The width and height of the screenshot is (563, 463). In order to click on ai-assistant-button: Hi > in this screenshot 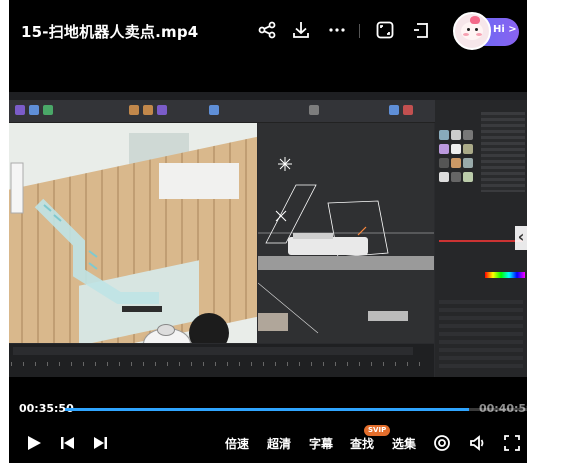, I will do `click(486, 31)`.